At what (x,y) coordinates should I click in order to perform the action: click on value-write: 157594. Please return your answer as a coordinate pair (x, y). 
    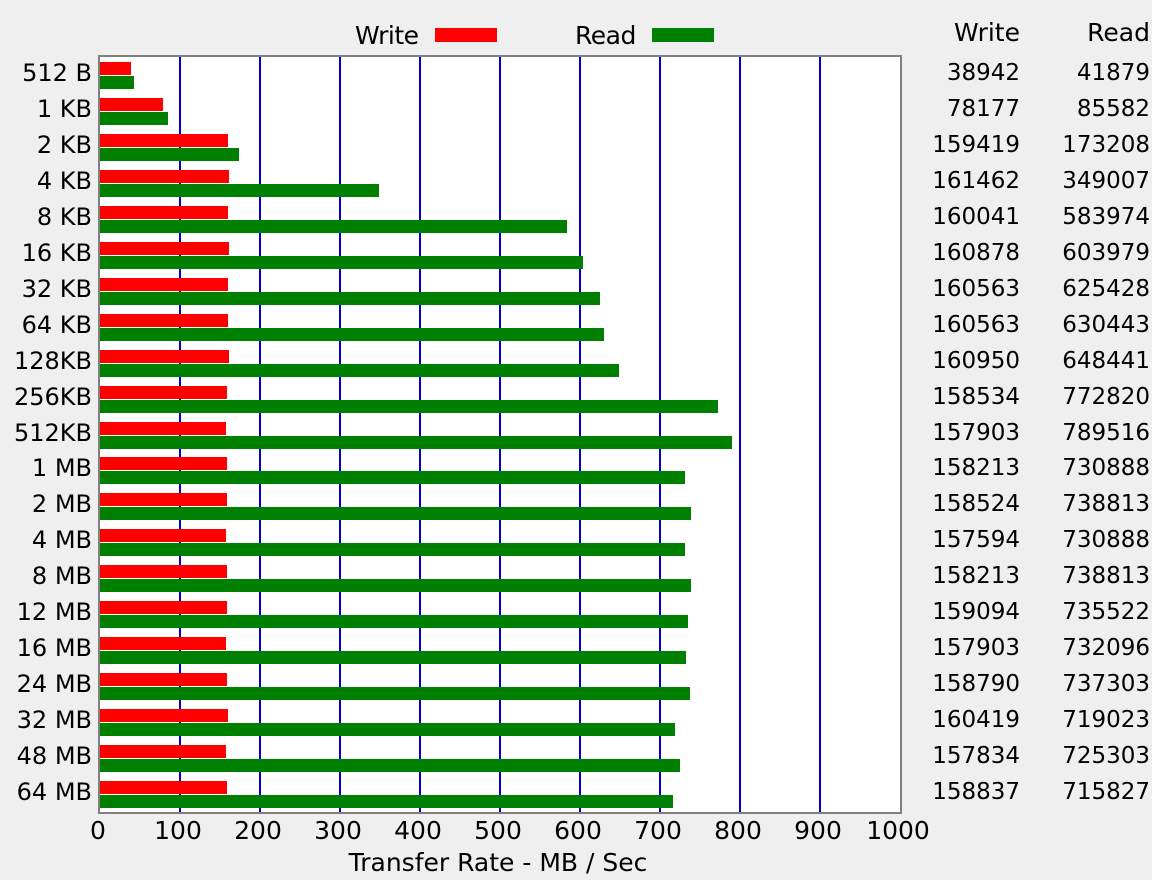
    Looking at the image, I should click on (976, 540).